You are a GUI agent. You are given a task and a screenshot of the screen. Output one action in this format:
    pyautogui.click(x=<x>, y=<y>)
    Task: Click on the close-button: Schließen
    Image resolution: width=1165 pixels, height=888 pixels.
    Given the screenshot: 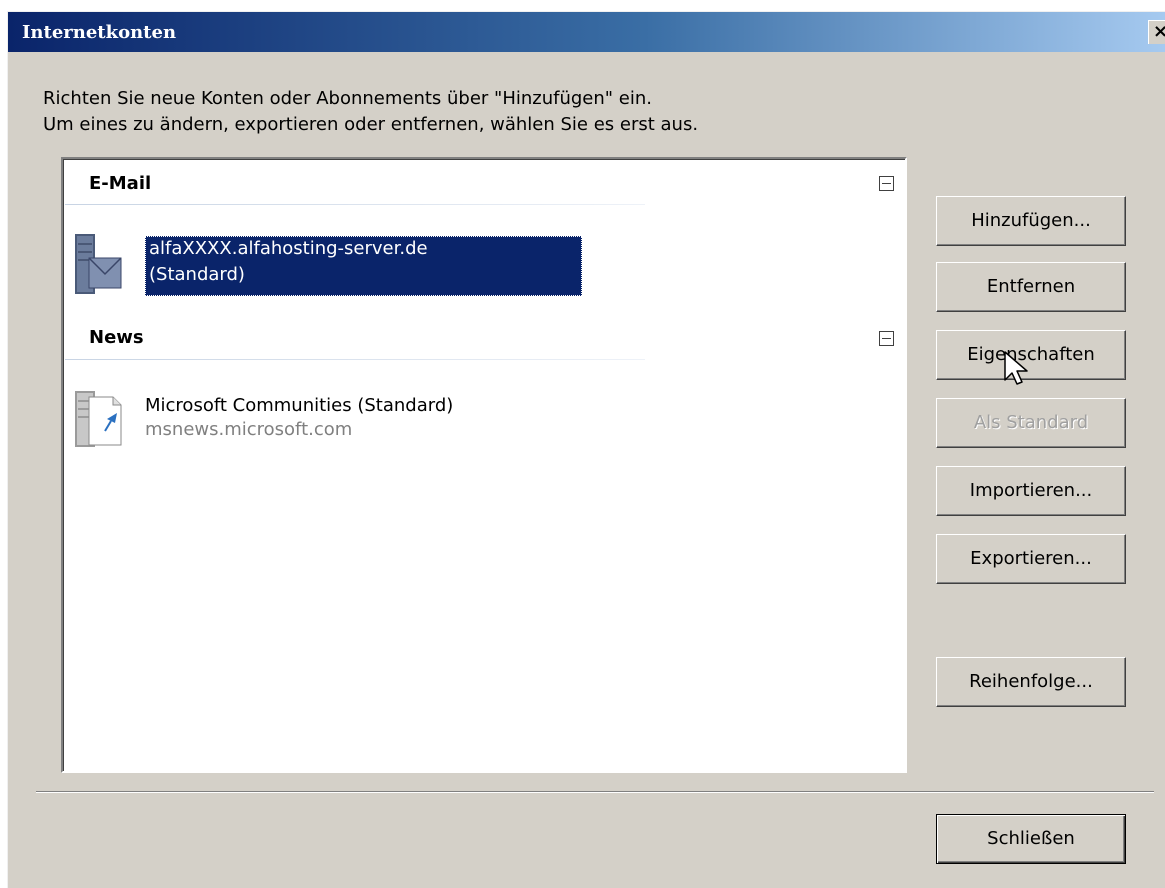 What is the action you would take?
    pyautogui.click(x=1031, y=839)
    